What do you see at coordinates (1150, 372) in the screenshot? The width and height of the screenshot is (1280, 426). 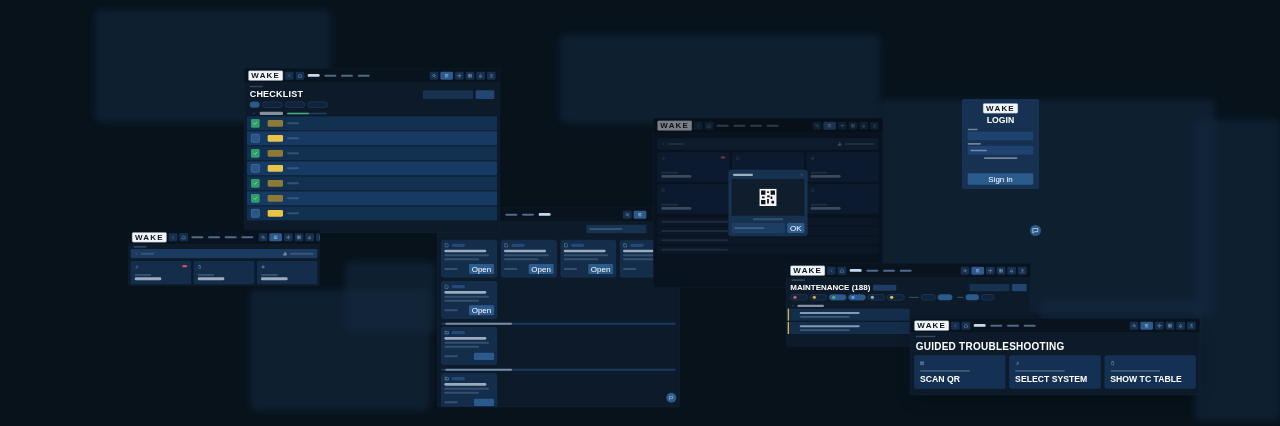 I see `option-card: SHOW TC TABLE` at bounding box center [1150, 372].